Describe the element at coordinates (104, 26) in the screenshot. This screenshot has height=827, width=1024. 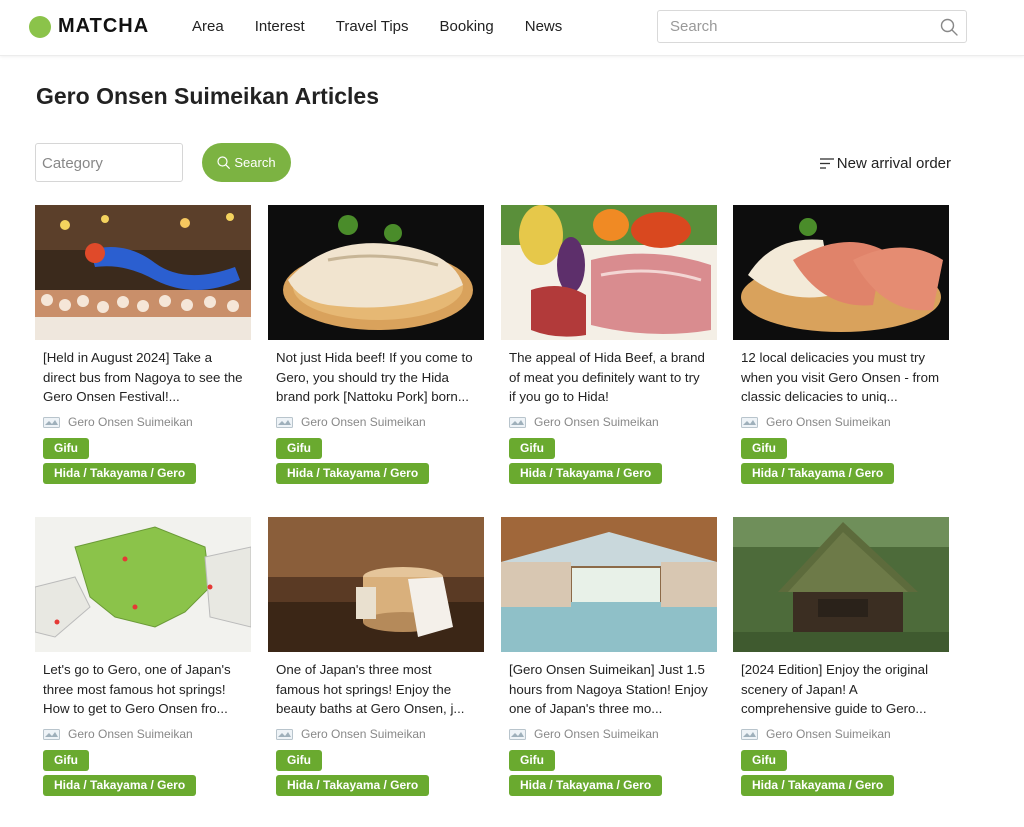
I see `logo-text: MATCHA` at that location.